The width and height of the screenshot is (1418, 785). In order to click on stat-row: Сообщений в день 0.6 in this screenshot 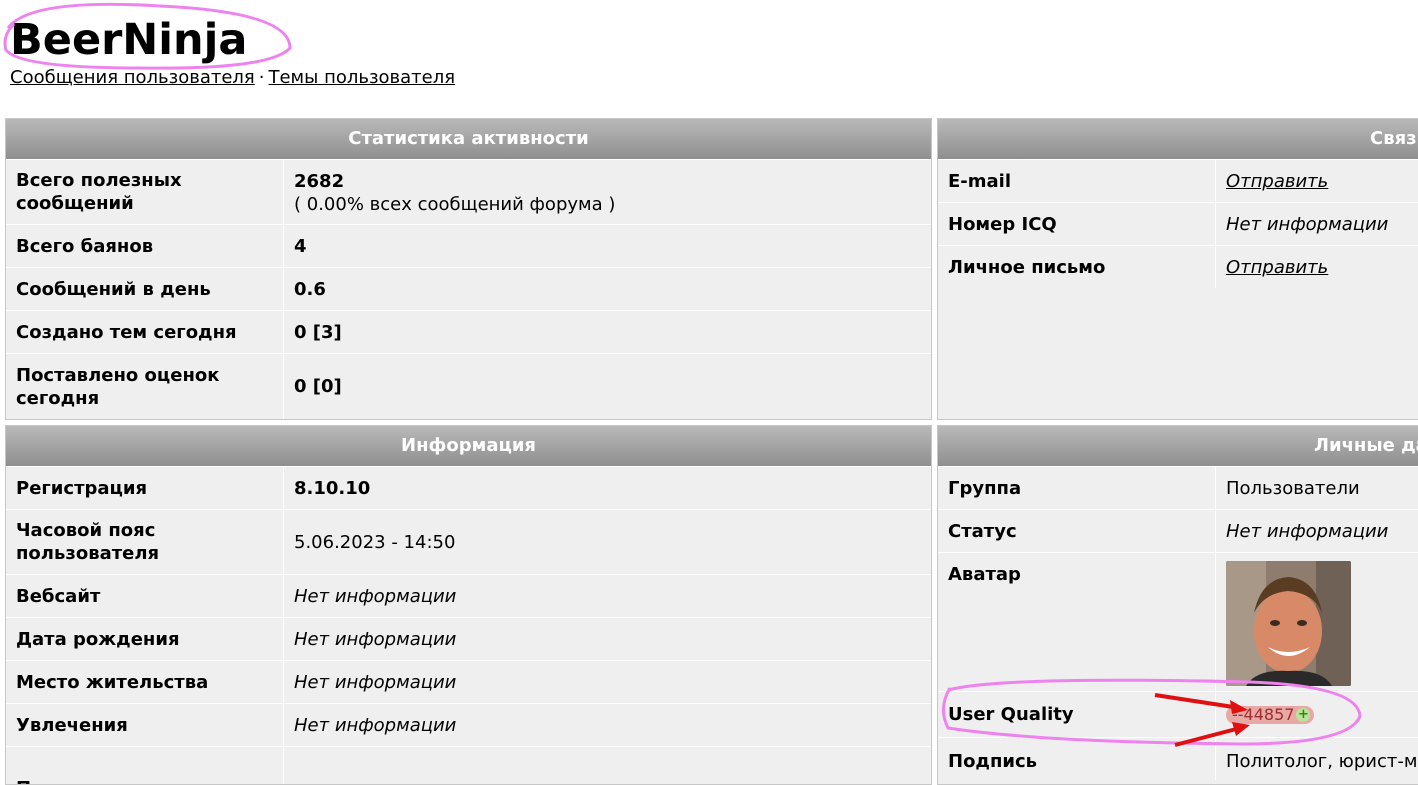, I will do `click(468, 288)`.